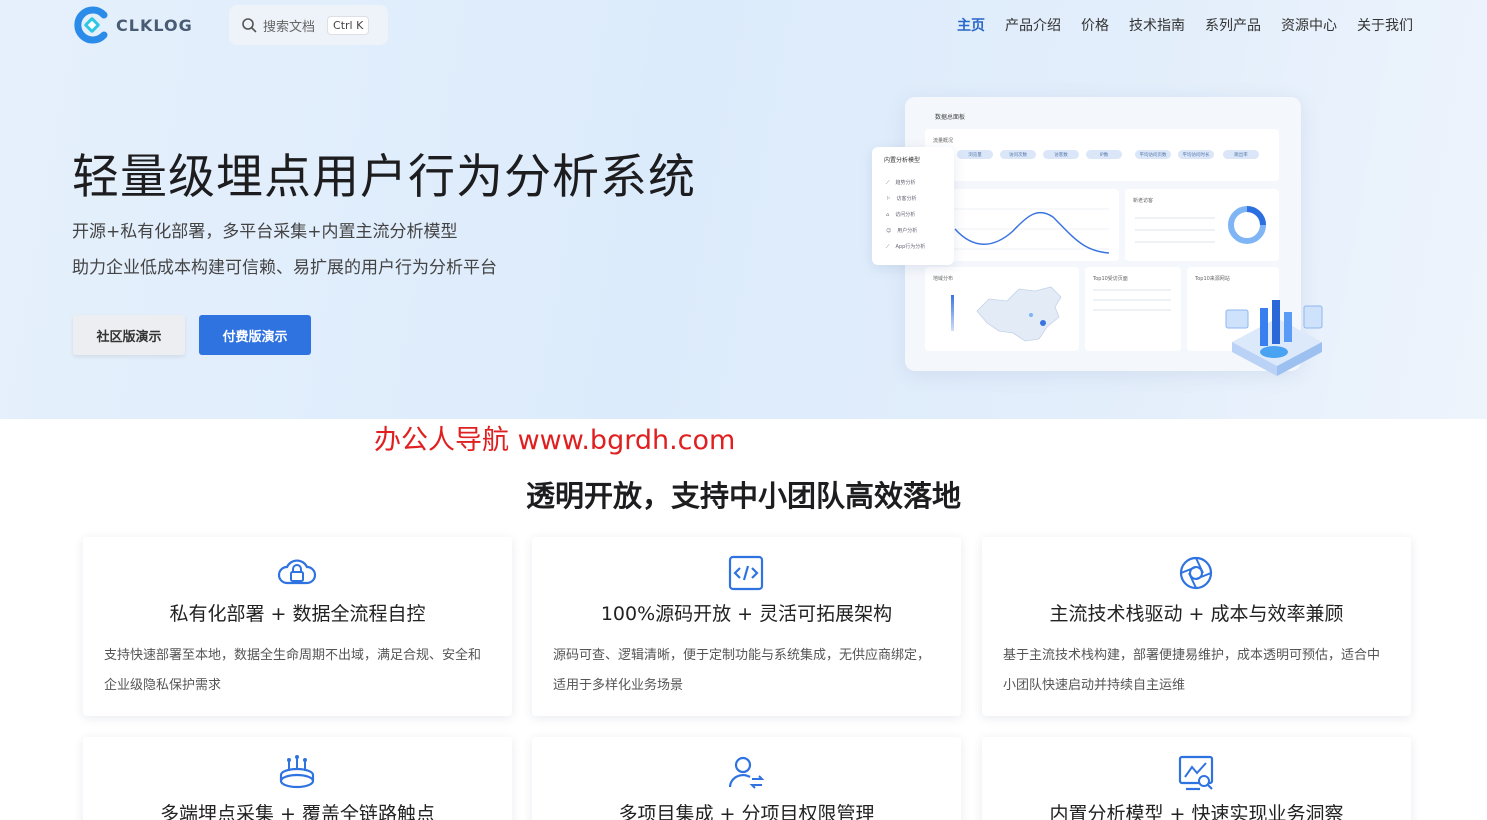  I want to click on user-icon: ☺, so click(889, 230).